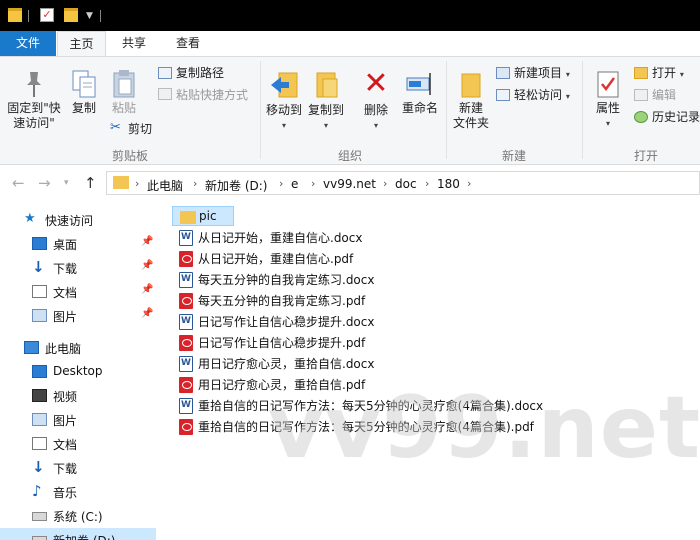  I want to click on sidebar-item-label: 视频, so click(65, 397).